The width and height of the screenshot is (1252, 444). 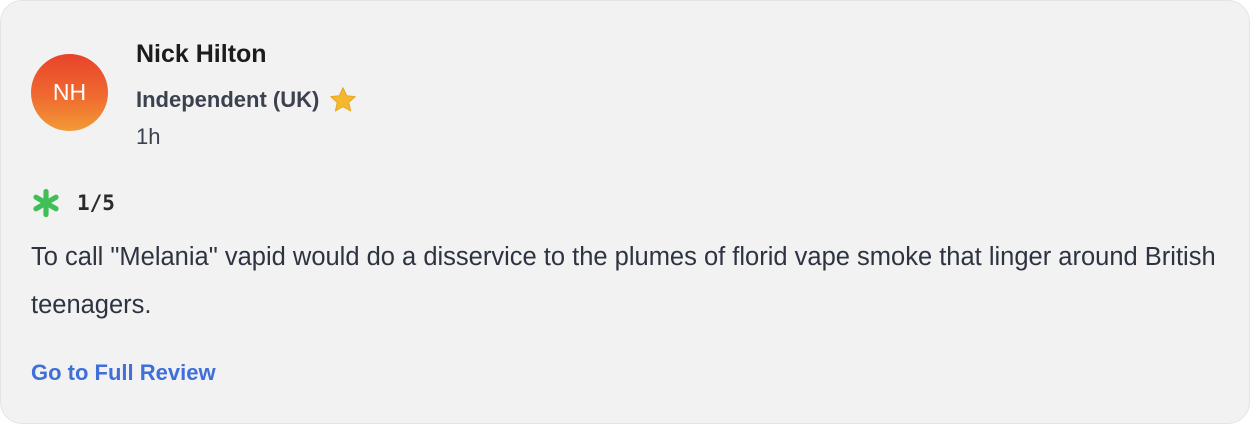 I want to click on publication-row: Independent (UK), so click(x=247, y=100).